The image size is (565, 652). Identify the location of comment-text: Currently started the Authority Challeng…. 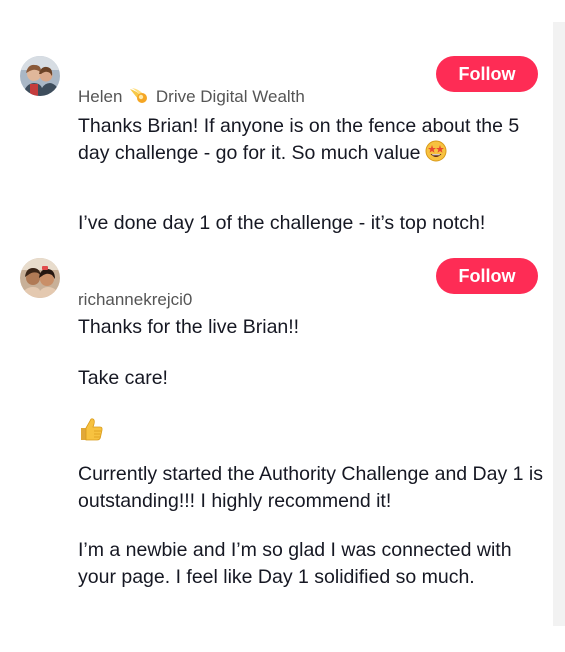
(311, 487).